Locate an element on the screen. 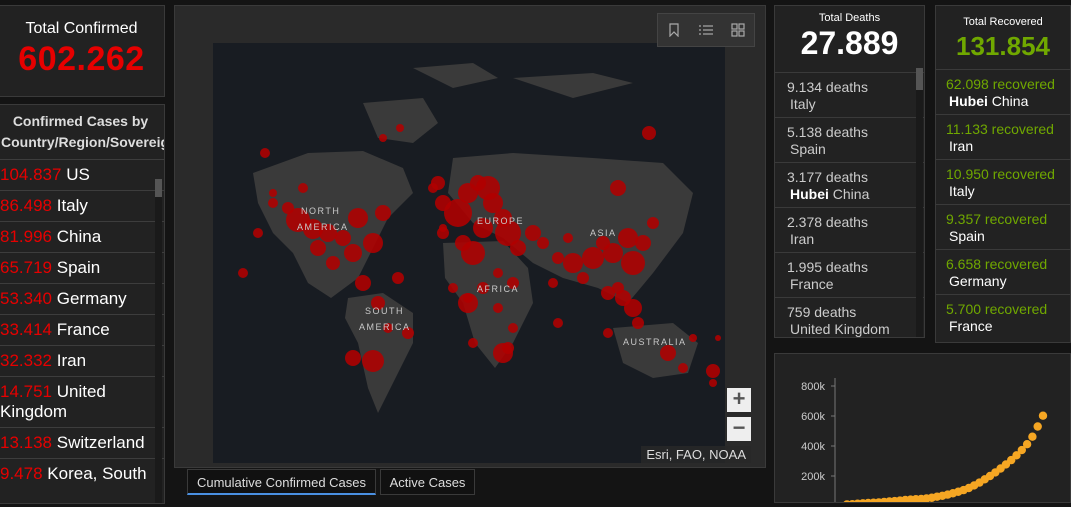 The image size is (1071, 507). recovered-list-item: 11.133 recovered Iran is located at coordinates (1003, 136).